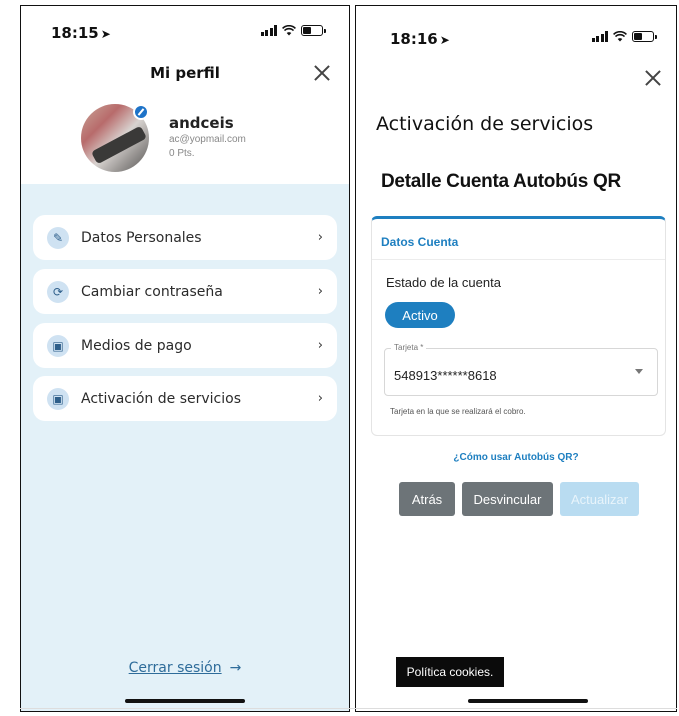 The image size is (679, 716). What do you see at coordinates (348, 708) in the screenshot?
I see `divider` at bounding box center [348, 708].